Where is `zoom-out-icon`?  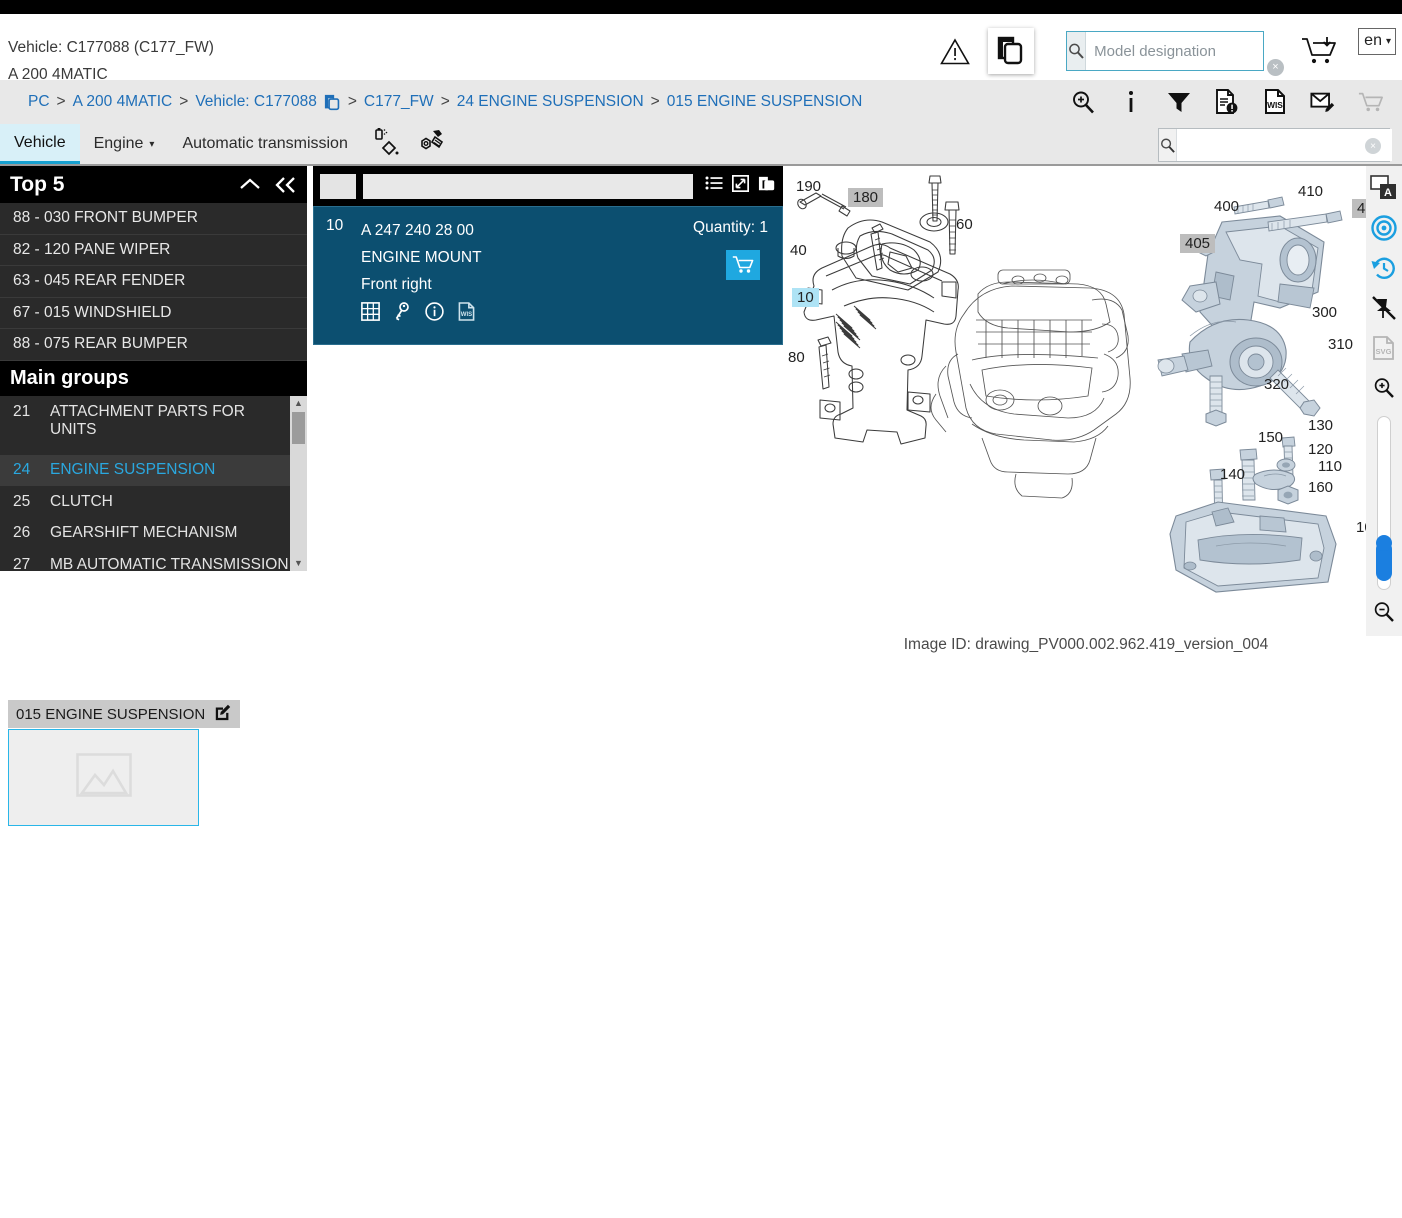
zoom-out-icon is located at coordinates (1384, 612).